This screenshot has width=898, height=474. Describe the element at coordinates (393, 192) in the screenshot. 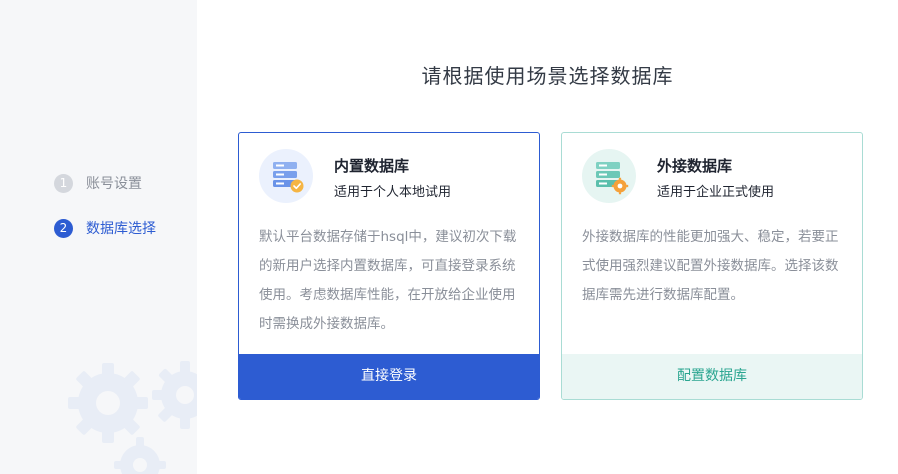

I see `card-subtitle: 适用于个人本地试用` at that location.